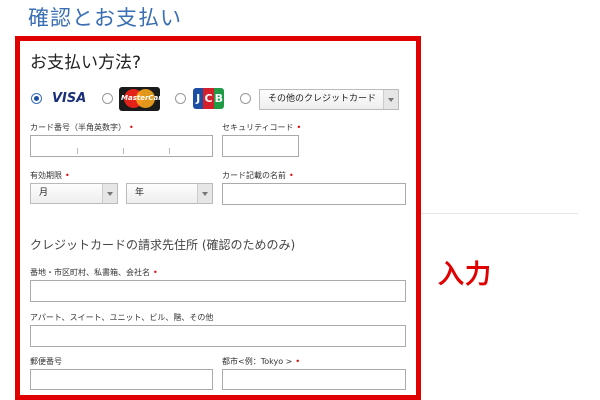 The height and width of the screenshot is (400, 600). Describe the element at coordinates (258, 175) in the screenshot. I see `cardholder-name-label: カード記載の名前 •` at that location.